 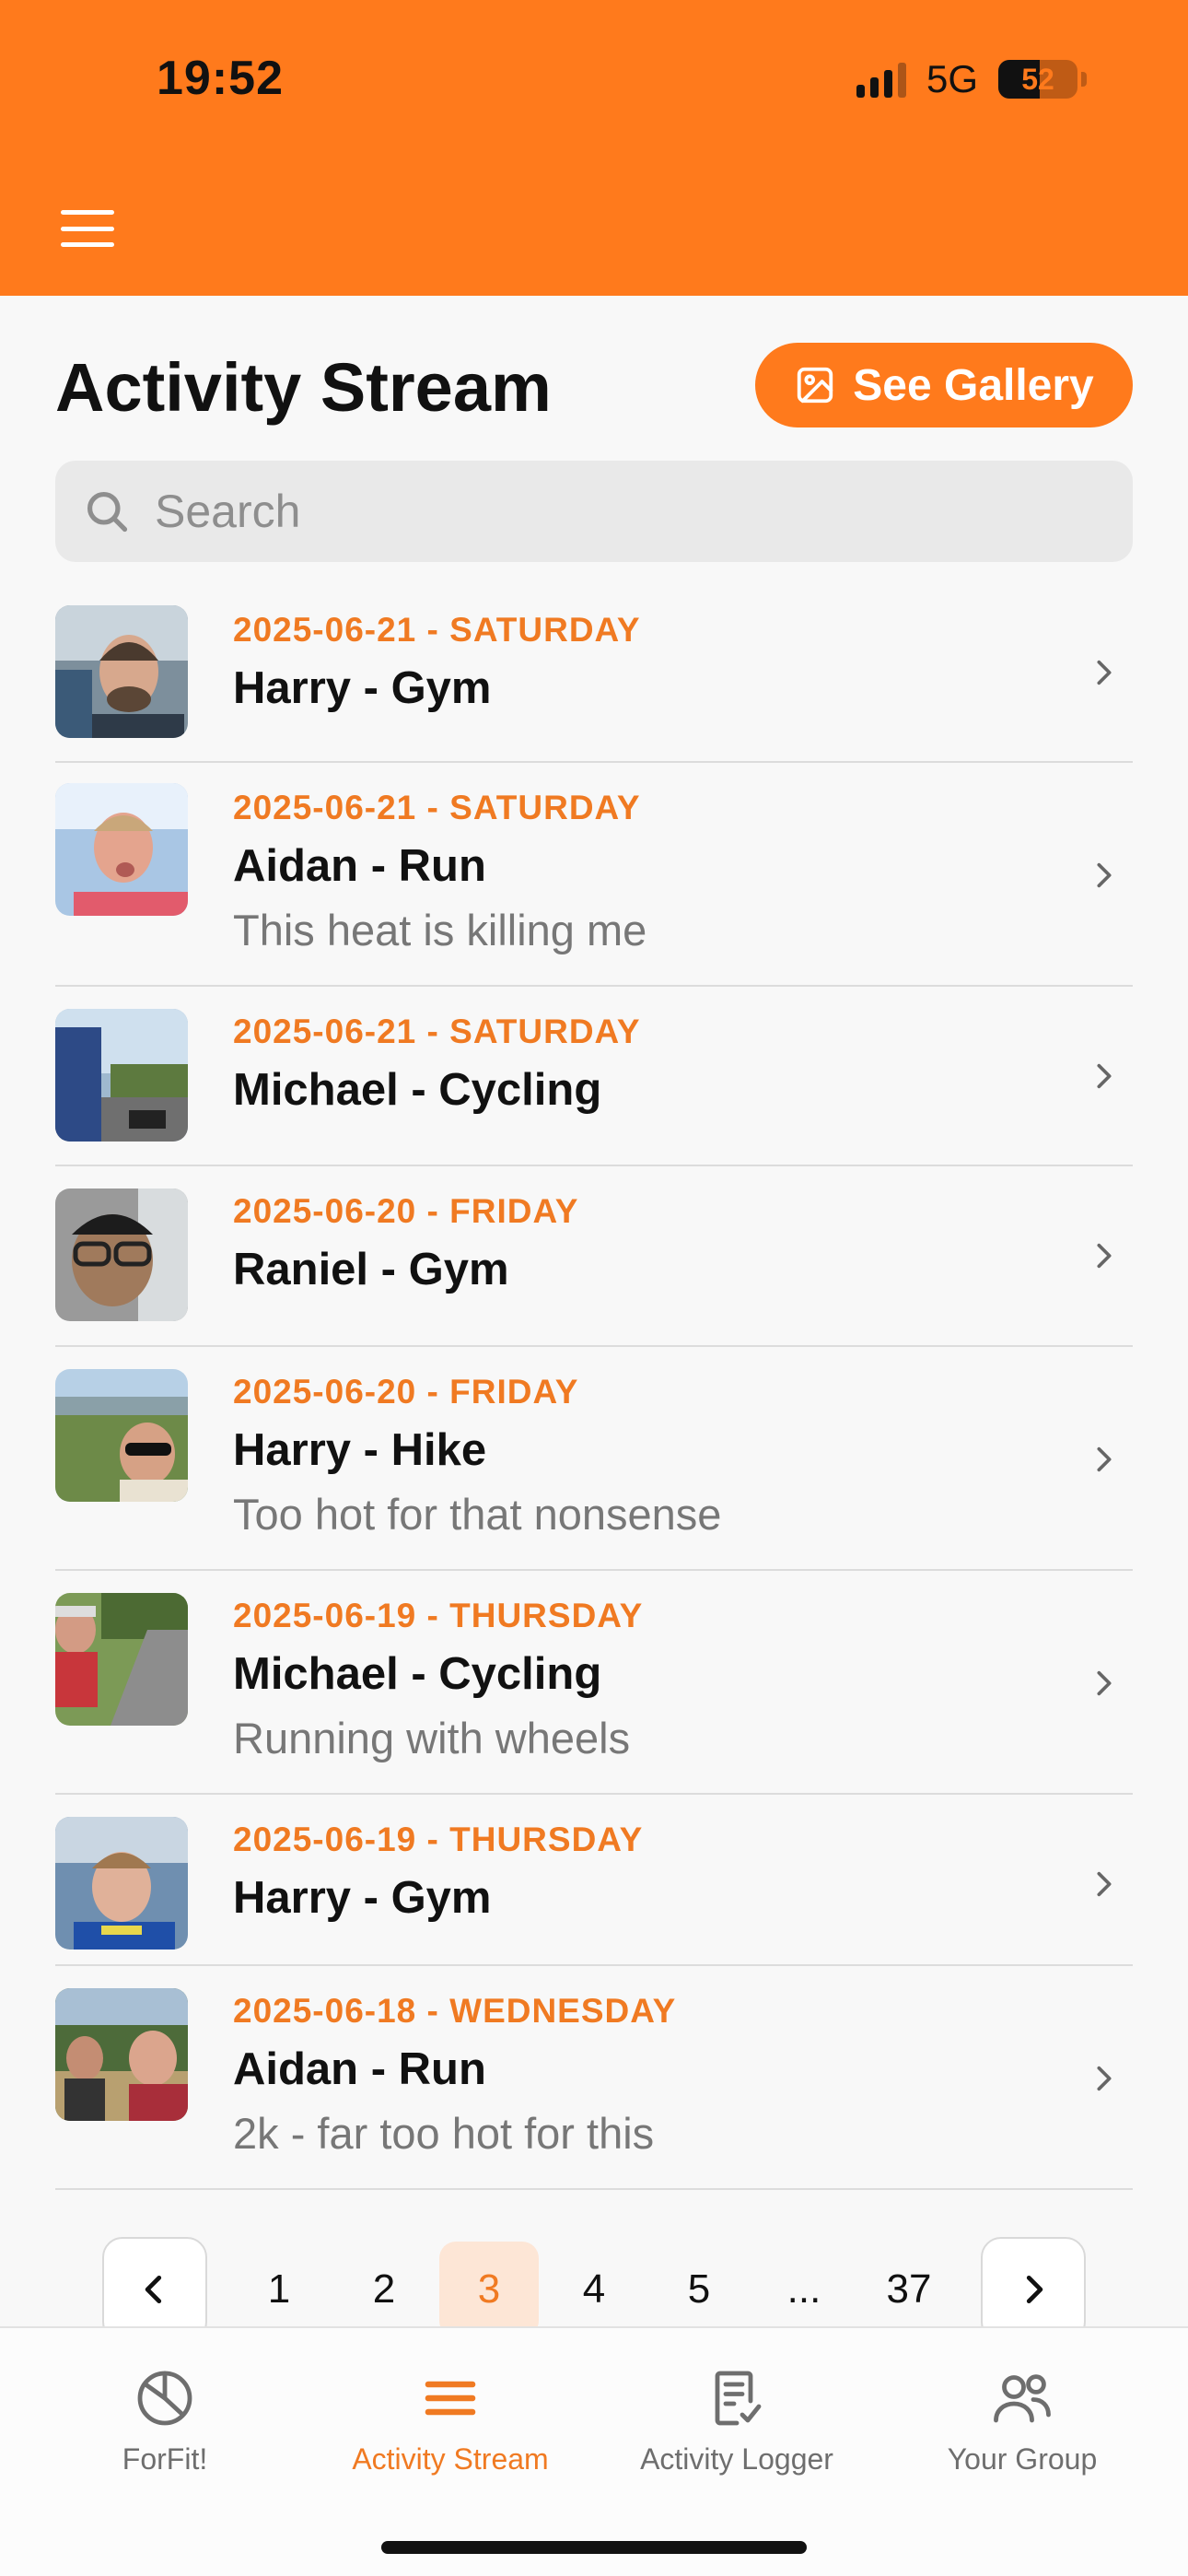 What do you see at coordinates (615, 511) in the screenshot?
I see `search-input` at bounding box center [615, 511].